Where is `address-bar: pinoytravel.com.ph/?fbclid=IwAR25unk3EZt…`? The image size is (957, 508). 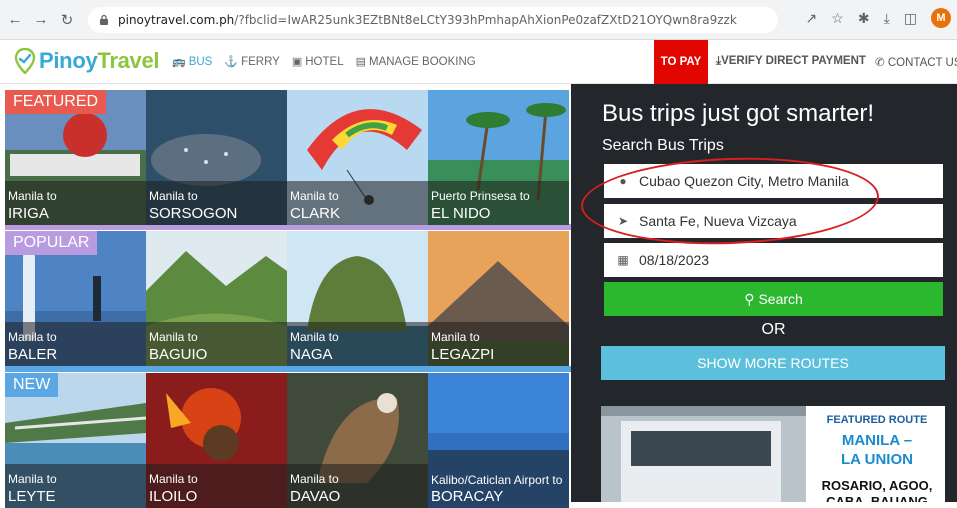 address-bar: pinoytravel.com.ph/?fbclid=IwAR25unk3EZt… is located at coordinates (433, 20).